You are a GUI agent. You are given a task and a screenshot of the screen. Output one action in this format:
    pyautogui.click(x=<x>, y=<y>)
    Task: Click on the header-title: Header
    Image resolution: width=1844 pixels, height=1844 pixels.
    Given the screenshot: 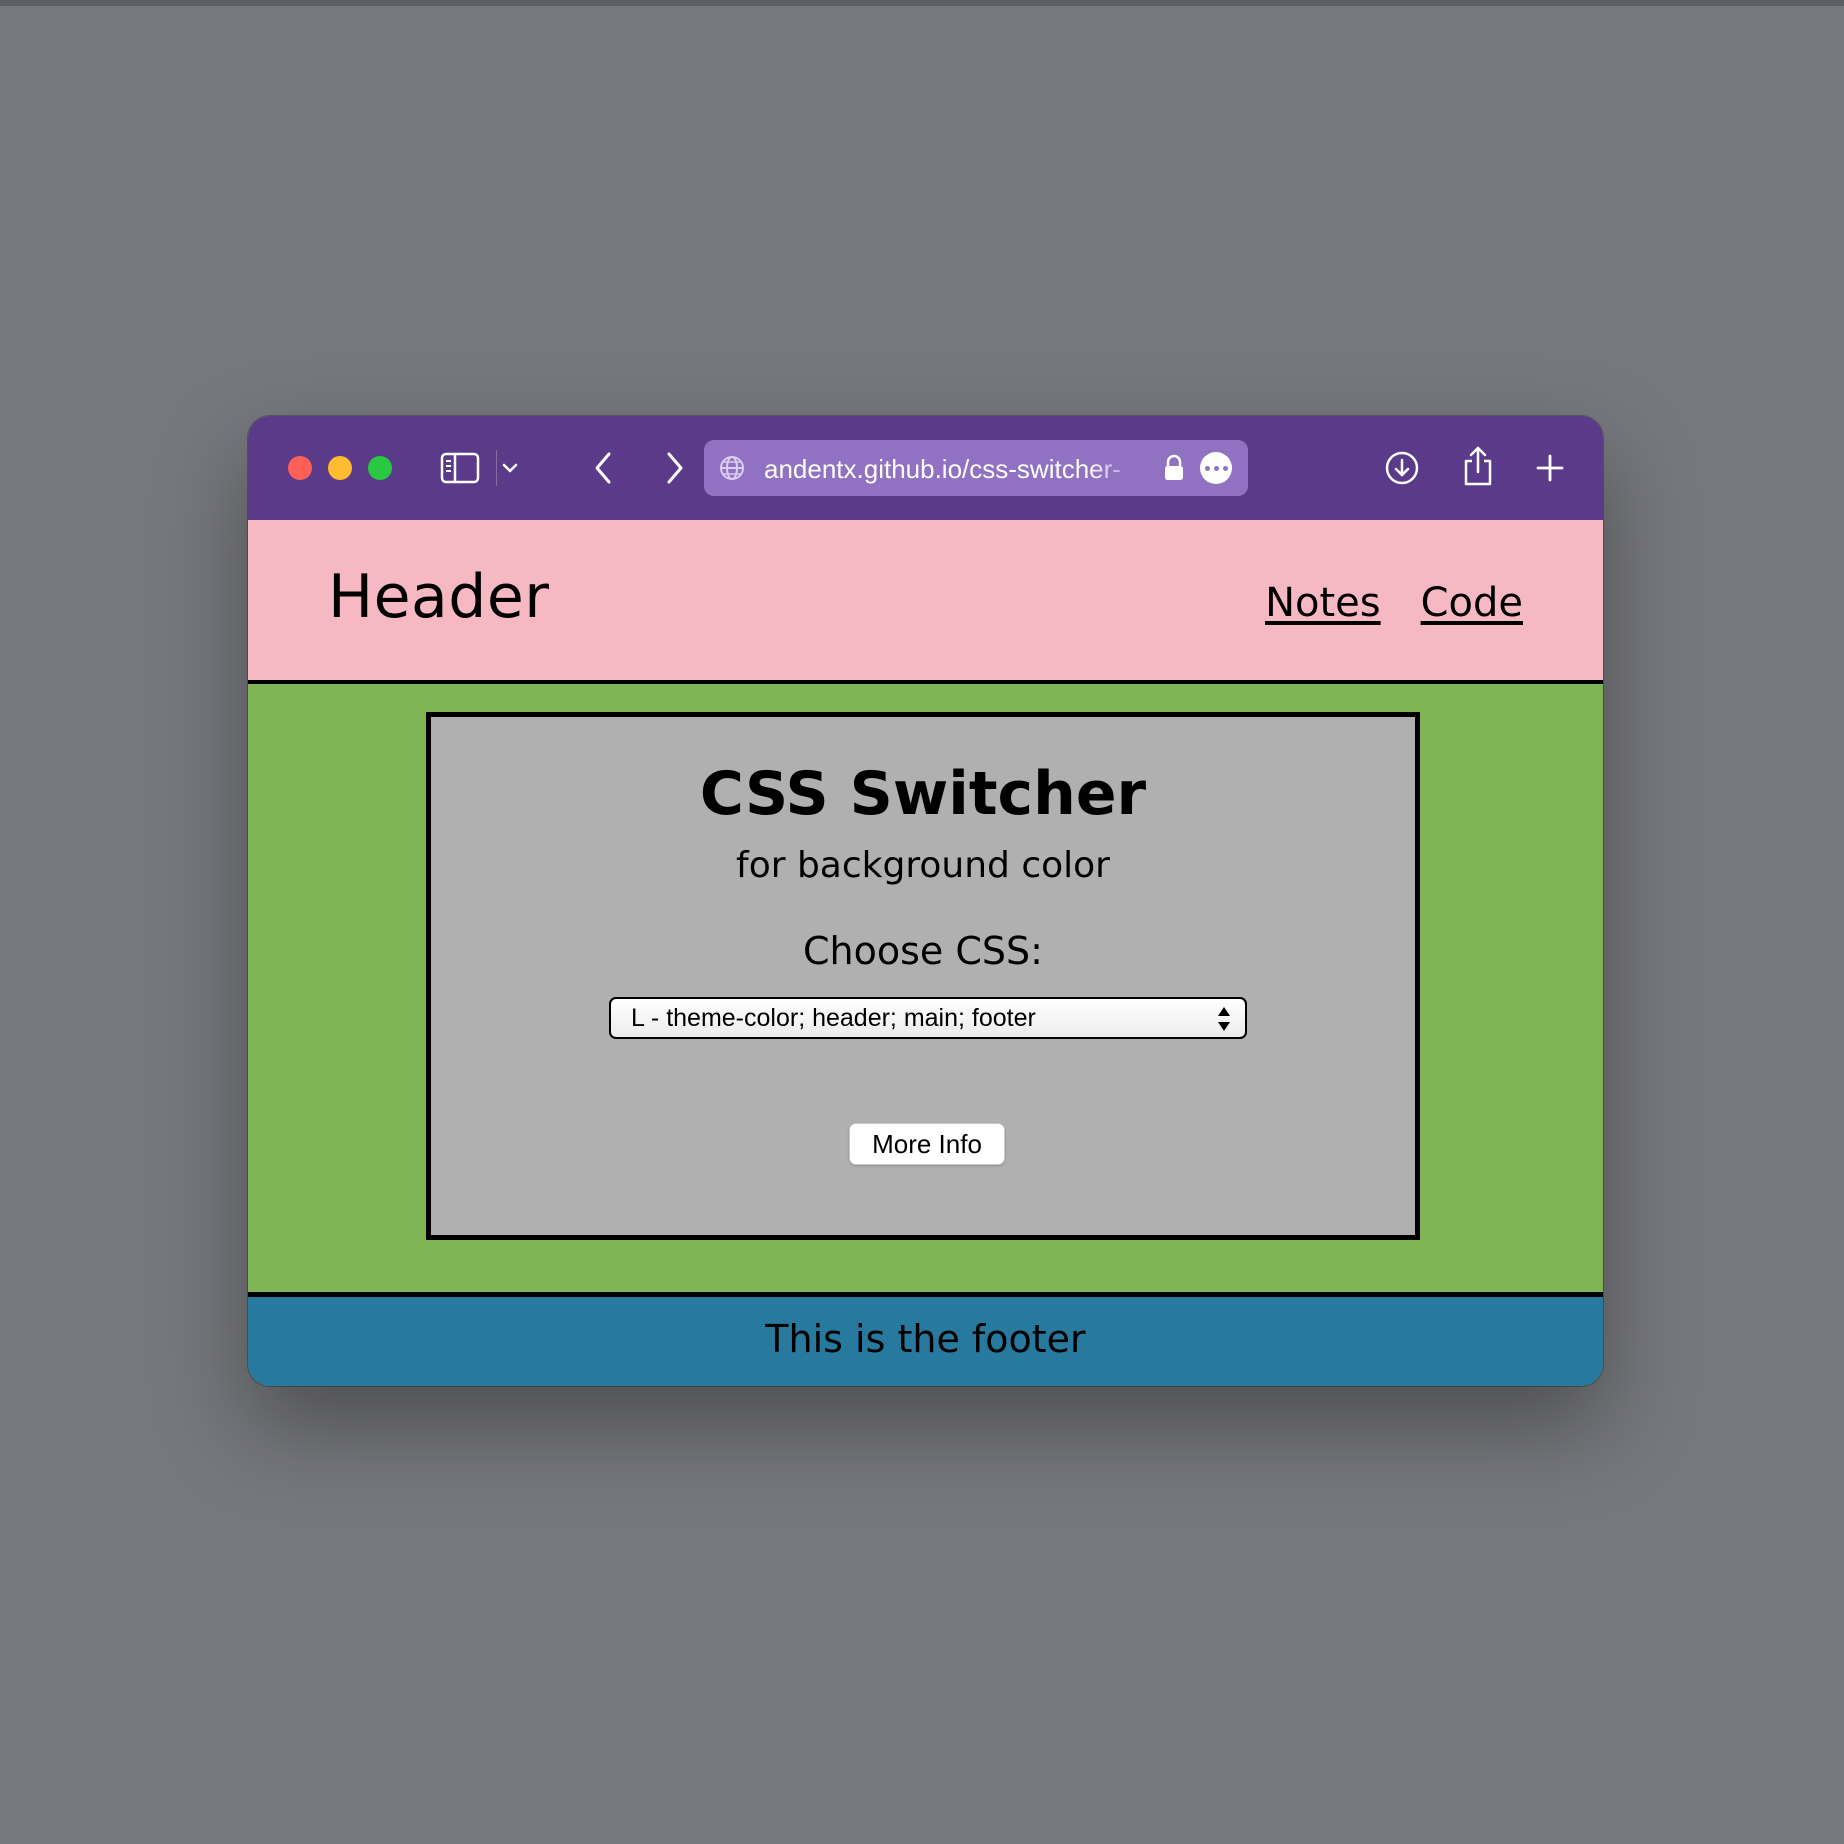 What is the action you would take?
    pyautogui.click(x=439, y=597)
    